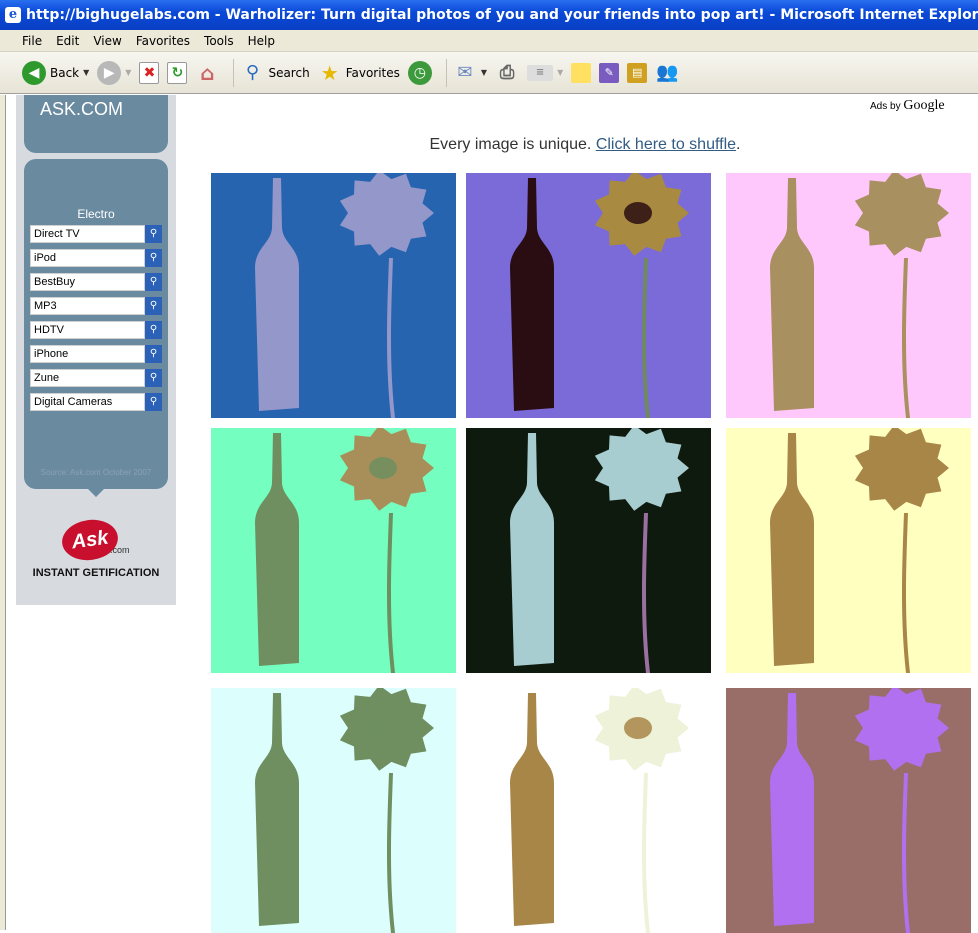 This screenshot has width=978, height=933. Describe the element at coordinates (82, 109) in the screenshot. I see `ask-top-label: ASK.COM` at that location.